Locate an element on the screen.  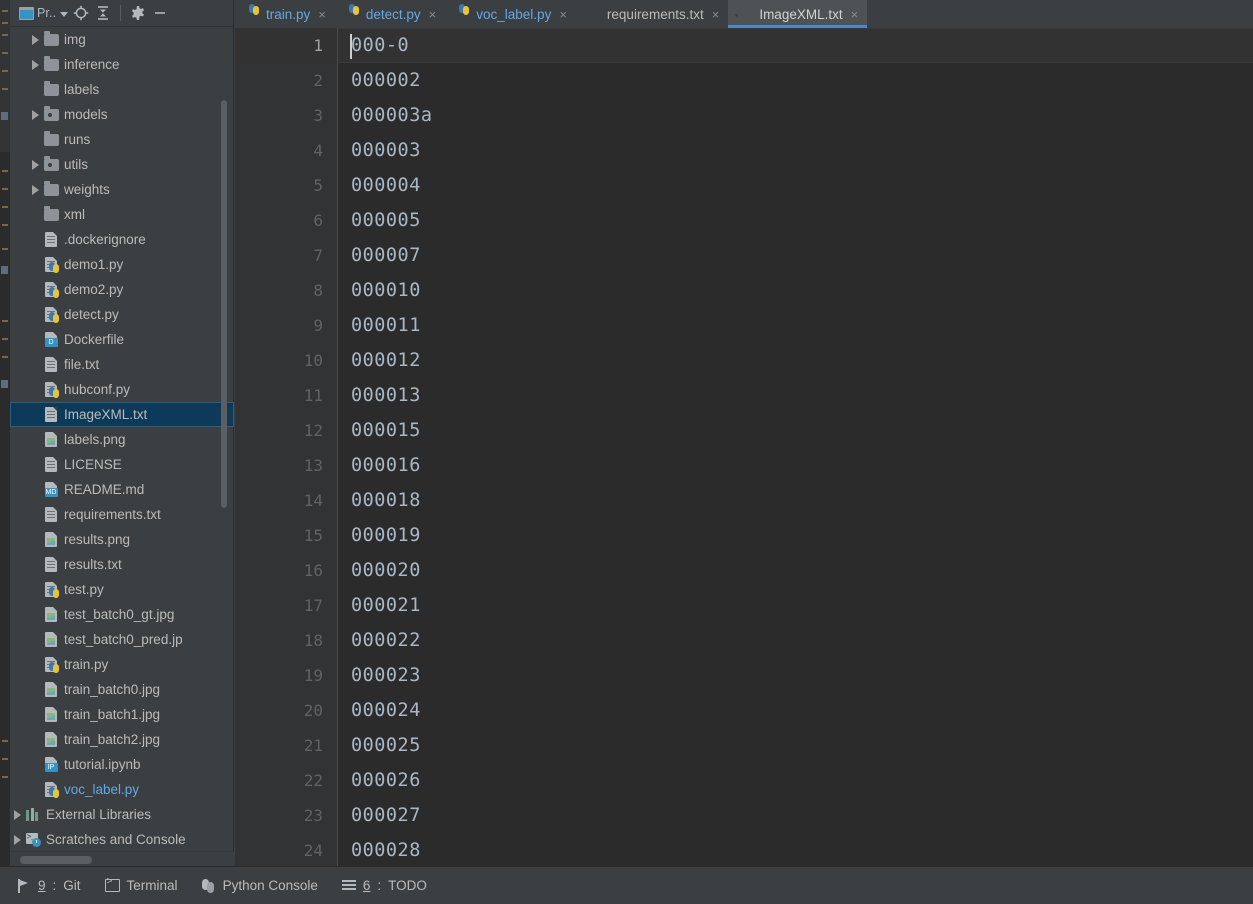
sidebar-item-models: models is located at coordinates (122, 114).